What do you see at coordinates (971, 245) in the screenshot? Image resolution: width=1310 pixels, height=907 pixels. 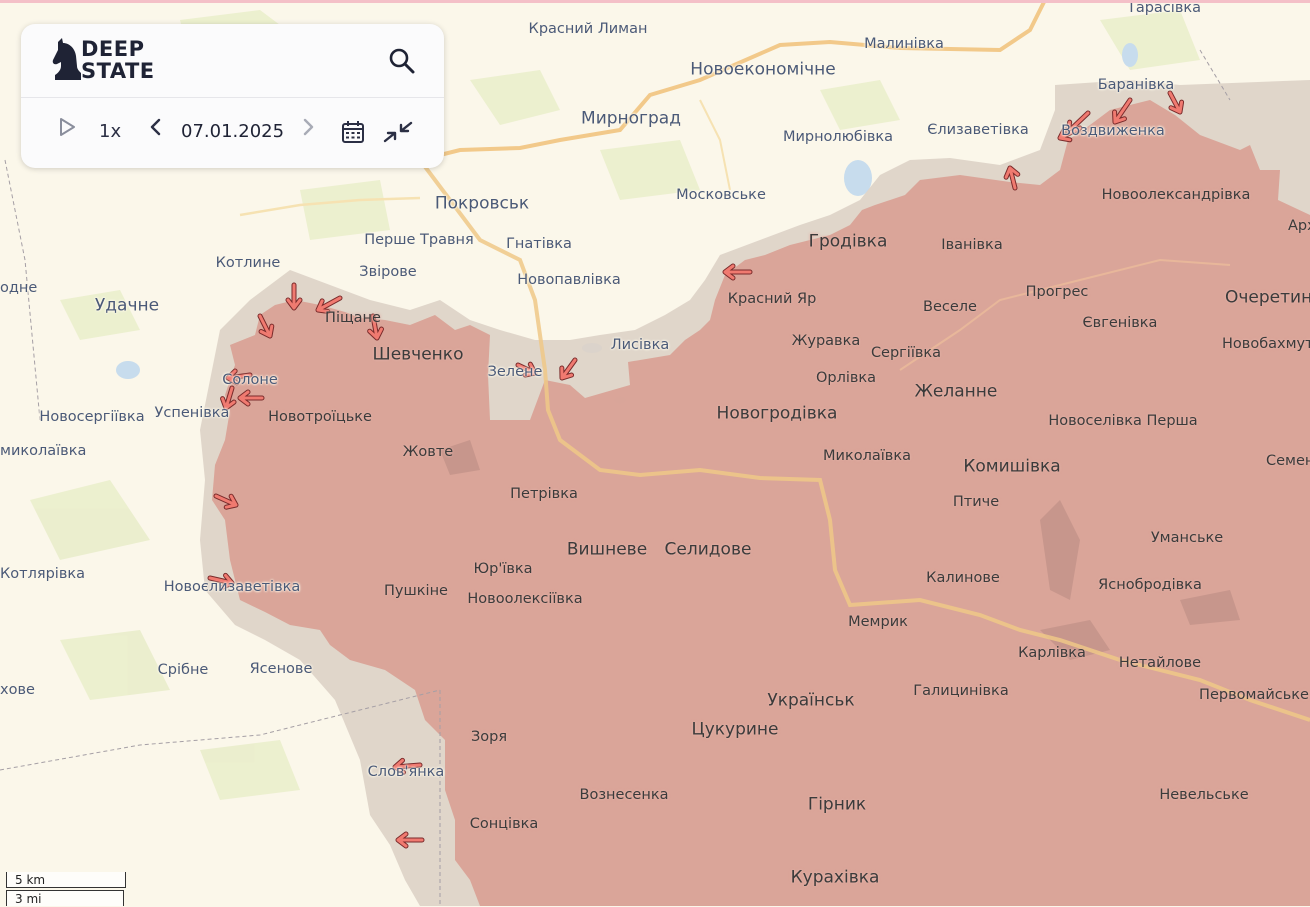 I see `place-label: Іванівка` at bounding box center [971, 245].